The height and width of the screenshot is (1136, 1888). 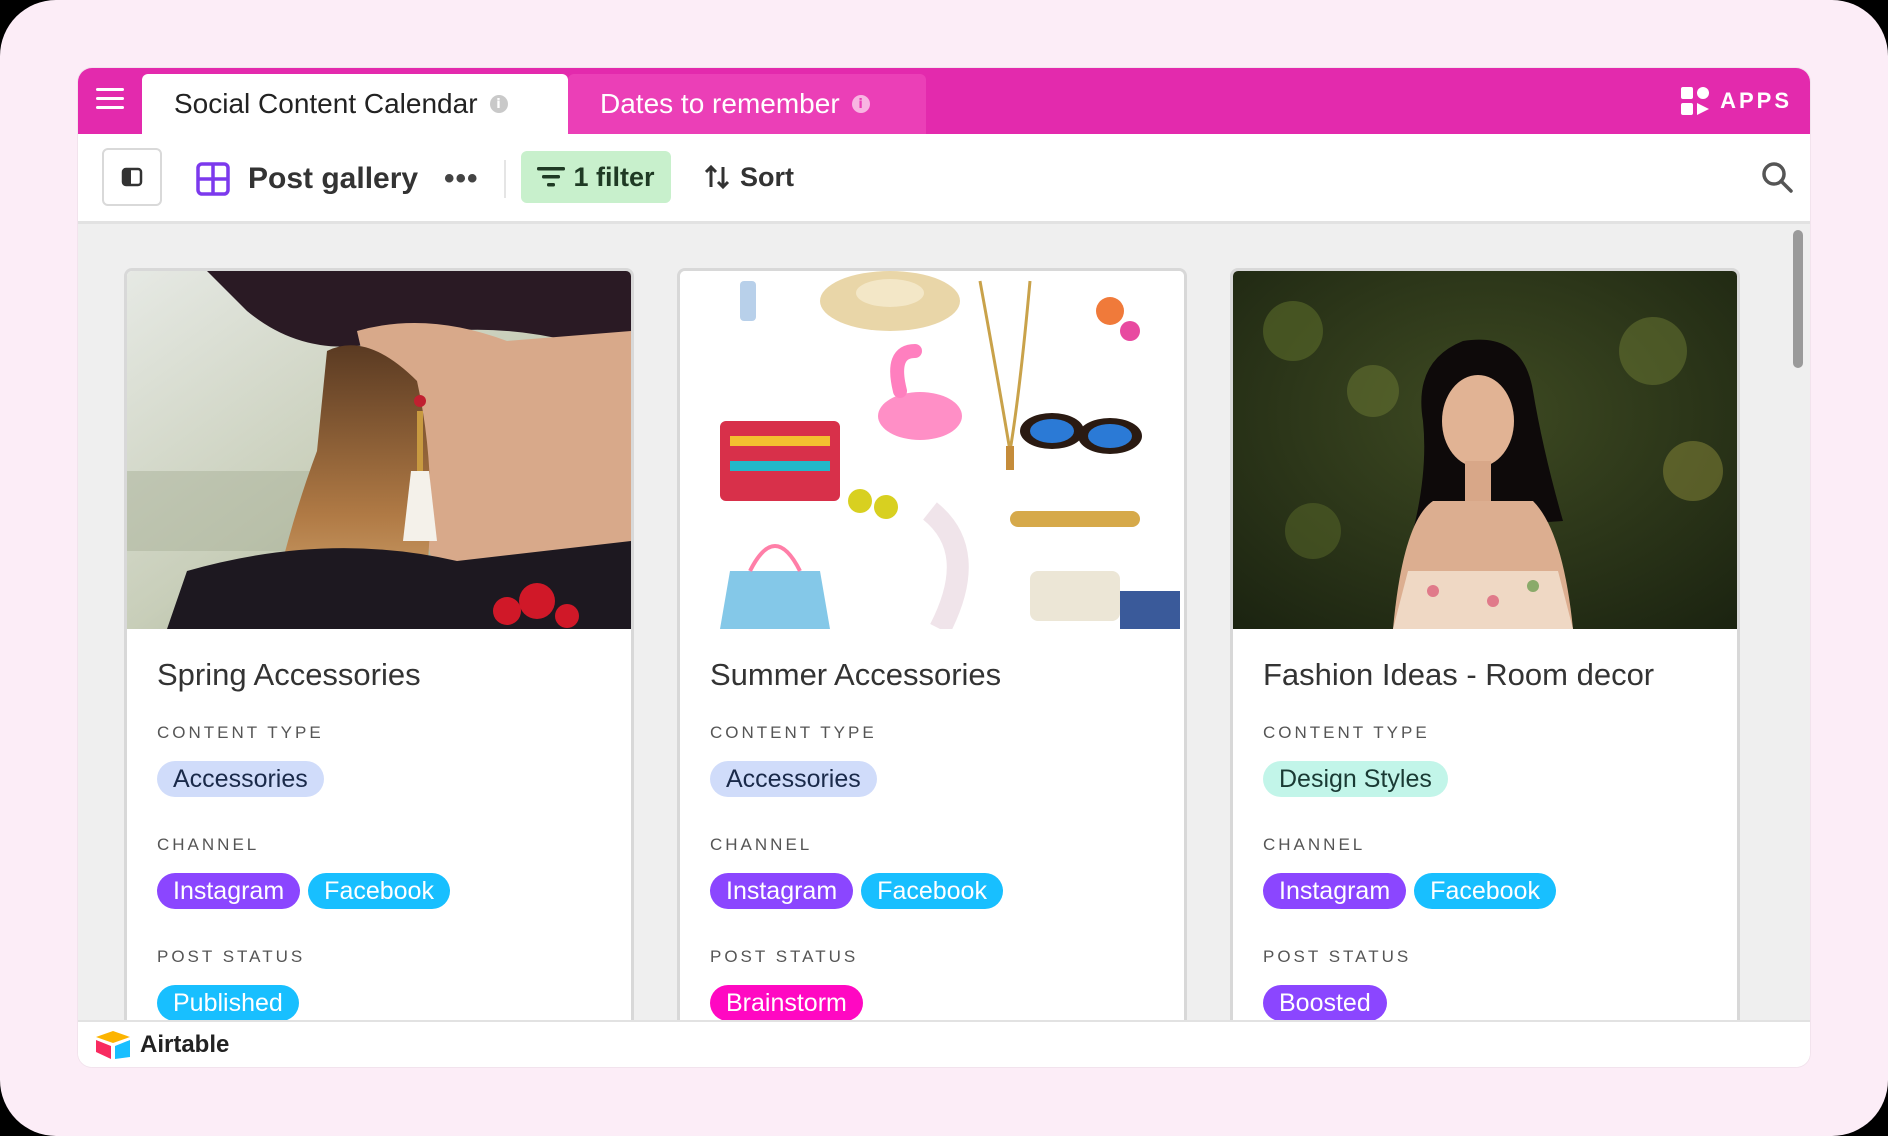 I want to click on filter-label: 1 filter, so click(x=614, y=176).